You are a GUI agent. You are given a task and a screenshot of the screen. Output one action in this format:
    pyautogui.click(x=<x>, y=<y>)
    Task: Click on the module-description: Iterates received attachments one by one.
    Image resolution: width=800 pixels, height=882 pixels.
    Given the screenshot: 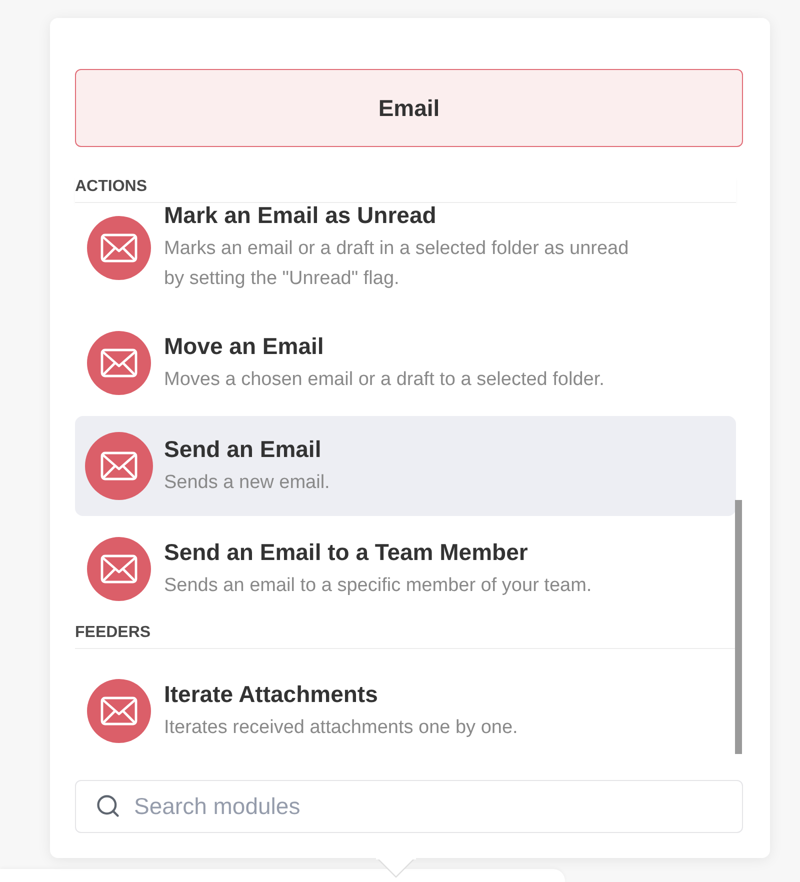 What is the action you would take?
    pyautogui.click(x=341, y=728)
    